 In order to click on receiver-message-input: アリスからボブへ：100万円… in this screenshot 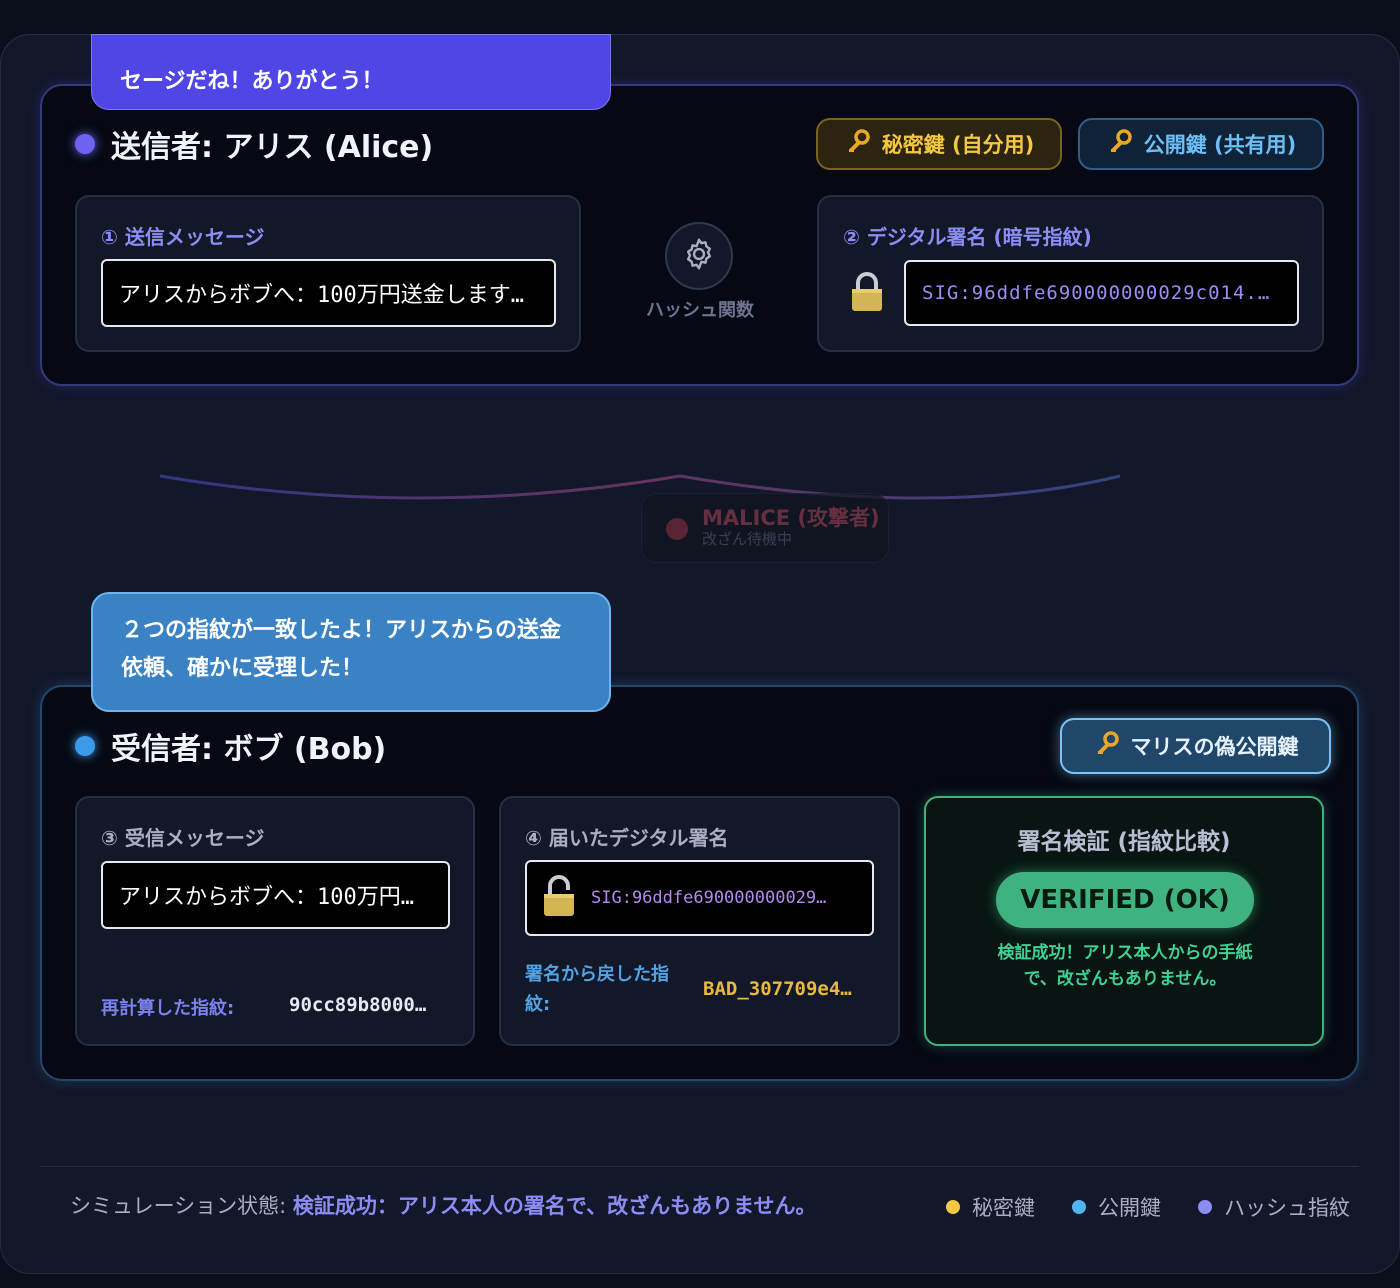, I will do `click(275, 895)`.